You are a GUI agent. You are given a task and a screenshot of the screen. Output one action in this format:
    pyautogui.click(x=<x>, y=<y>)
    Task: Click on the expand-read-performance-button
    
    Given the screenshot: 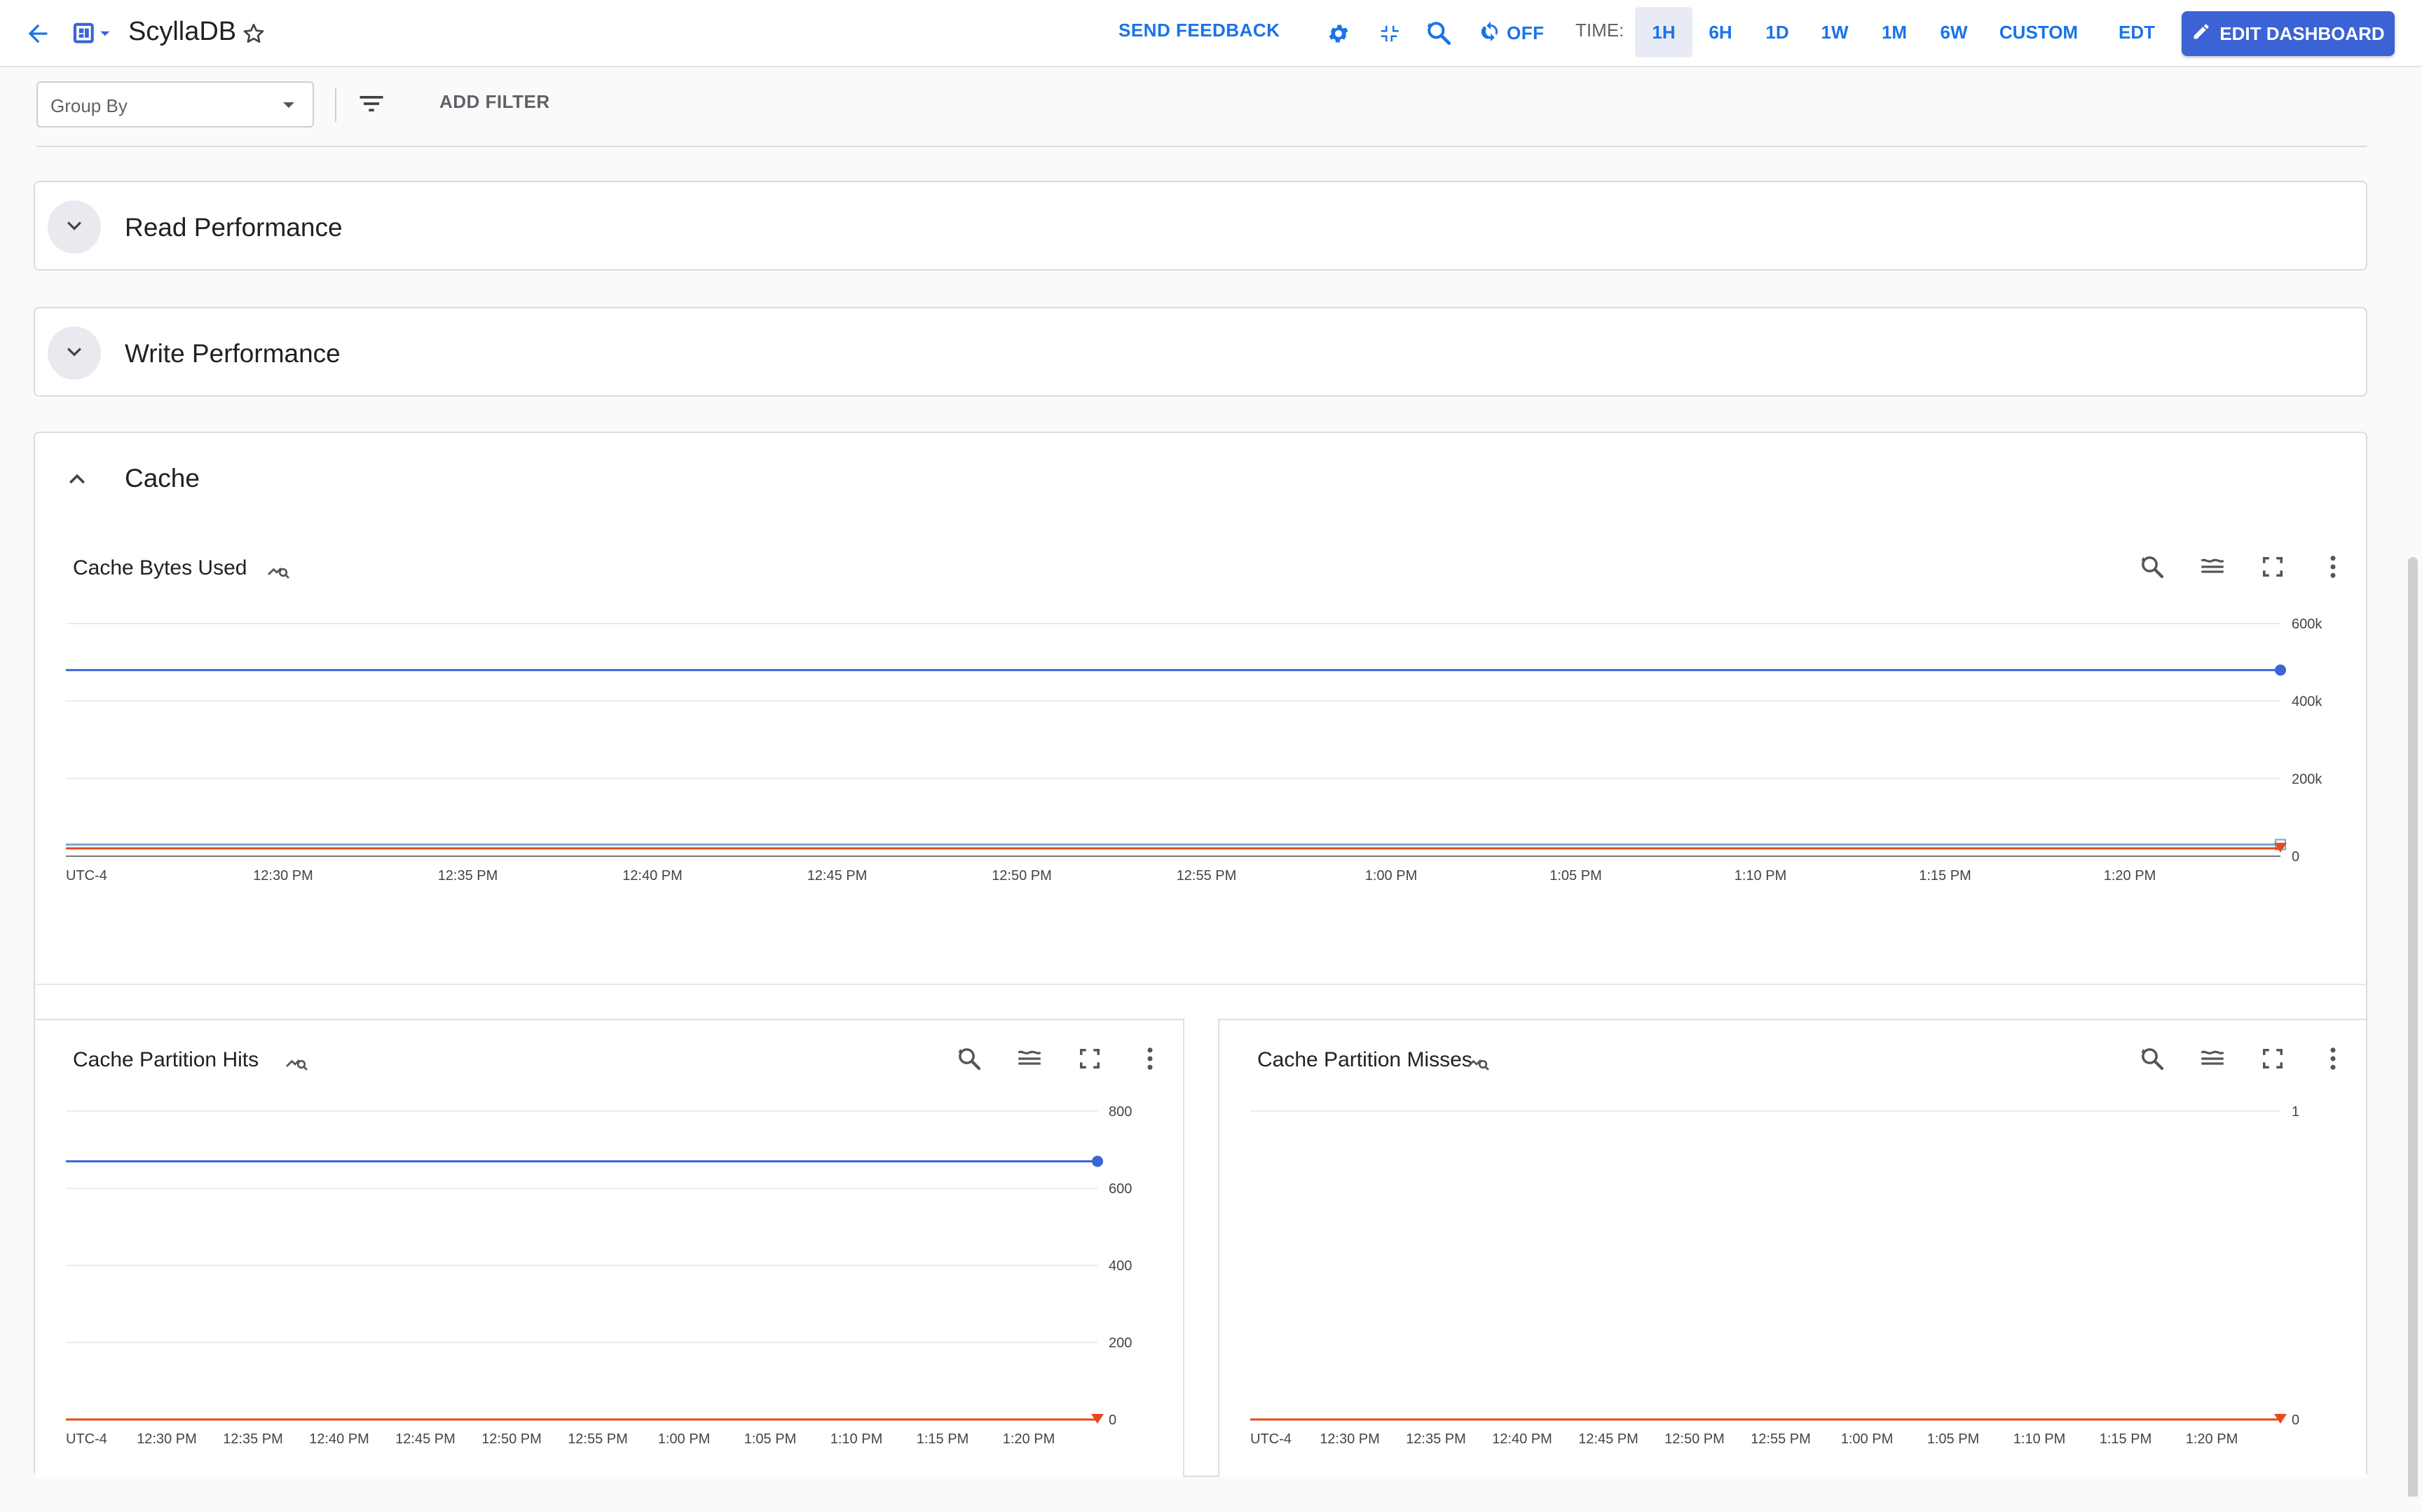 What is the action you would take?
    pyautogui.click(x=74, y=227)
    